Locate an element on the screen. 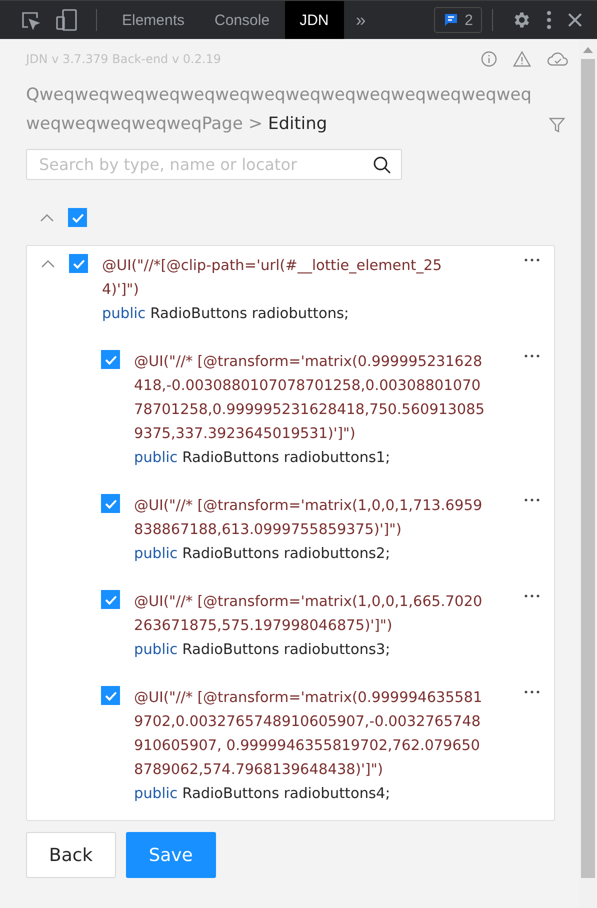 This screenshot has width=597, height=908. devtools-tab: Elements is located at coordinates (153, 20).